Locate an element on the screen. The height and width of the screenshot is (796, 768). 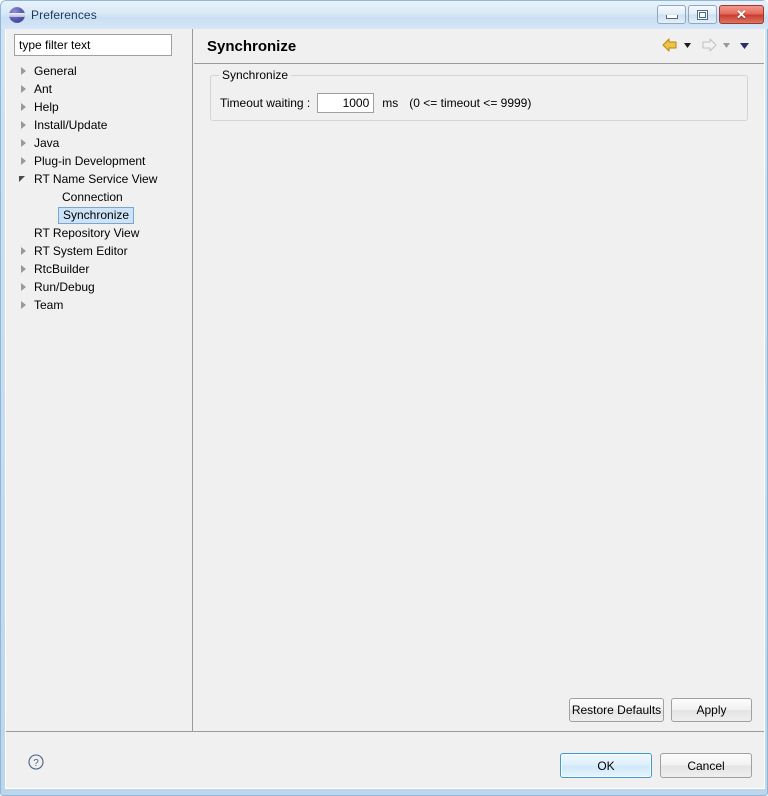
tree-item-connection: Connection is located at coordinates (99, 197).